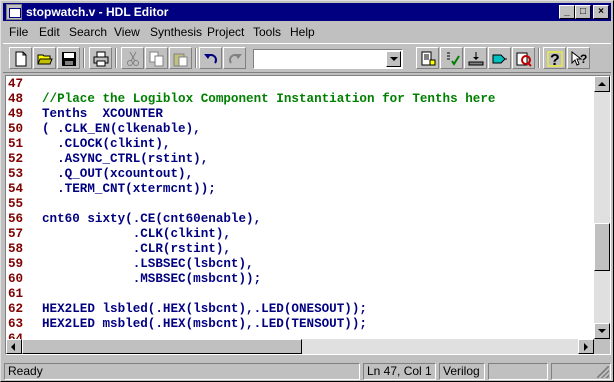 This screenshot has height=382, width=614. What do you see at coordinates (518, 371) in the screenshot?
I see `status-pane-empty` at bounding box center [518, 371].